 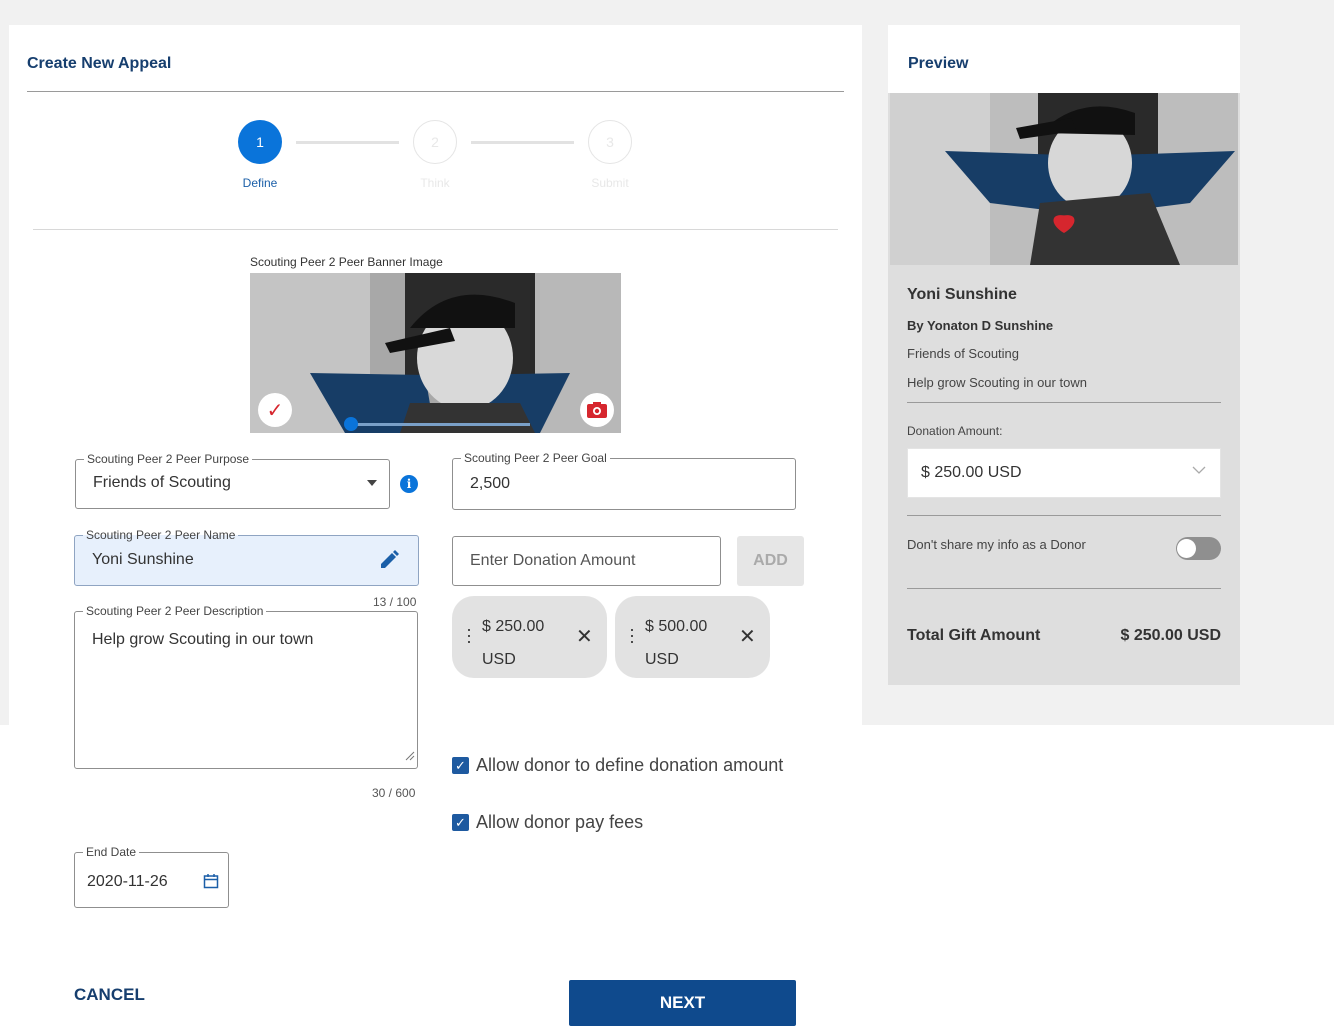 What do you see at coordinates (597, 410) in the screenshot?
I see `camera-icon` at bounding box center [597, 410].